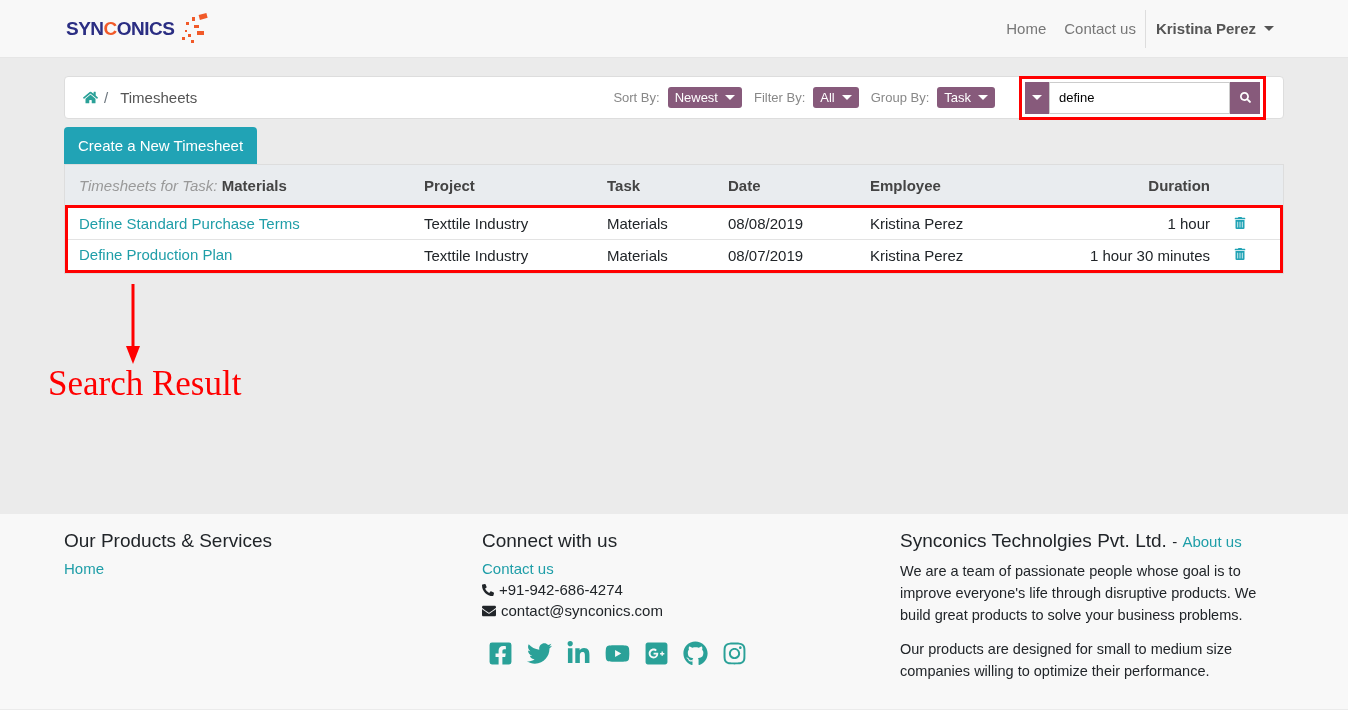 Image resolution: width=1348 pixels, height=710 pixels. Describe the element at coordinates (1212, 541) in the screenshot. I see `footer-link: About us` at that location.